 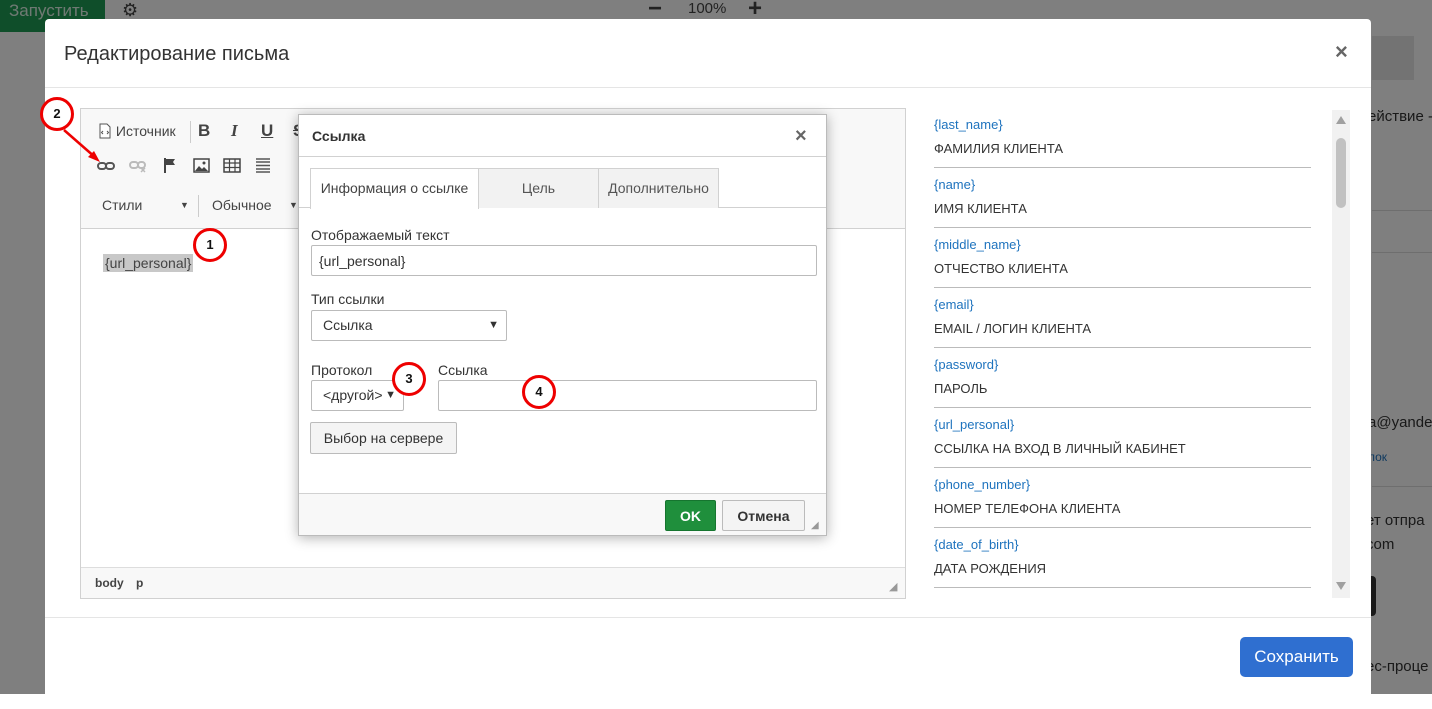 I want to click on annotation-arrow, so click(x=81, y=145).